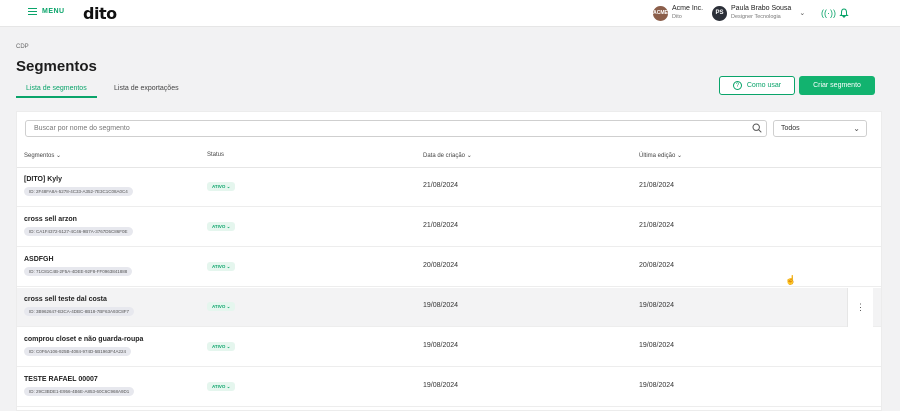 The height and width of the screenshot is (411, 900). Describe the element at coordinates (837, 85) in the screenshot. I see `create-segment-button: Criar segmento` at that location.